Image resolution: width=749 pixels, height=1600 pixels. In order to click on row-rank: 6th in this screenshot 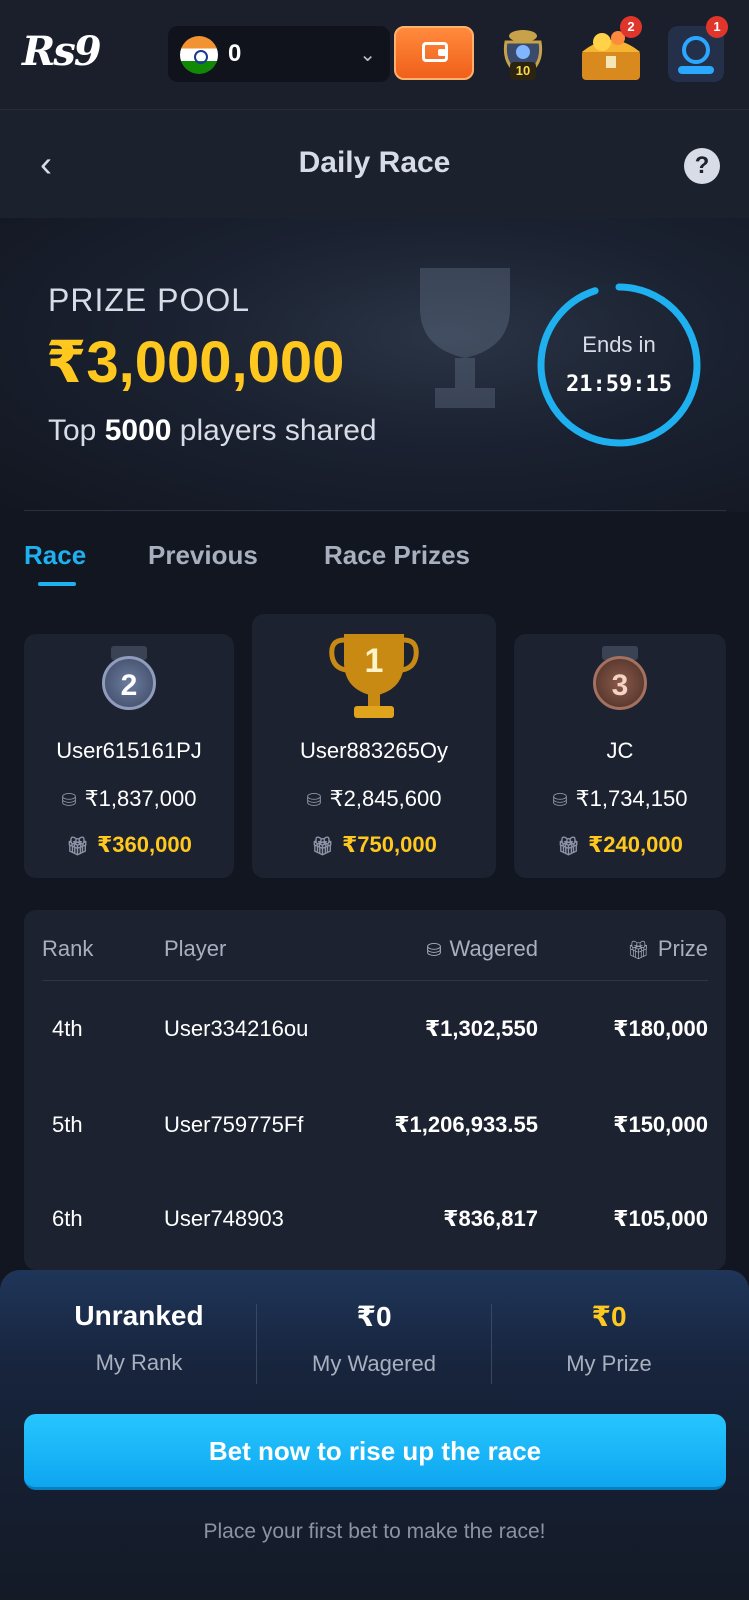, I will do `click(67, 1218)`.